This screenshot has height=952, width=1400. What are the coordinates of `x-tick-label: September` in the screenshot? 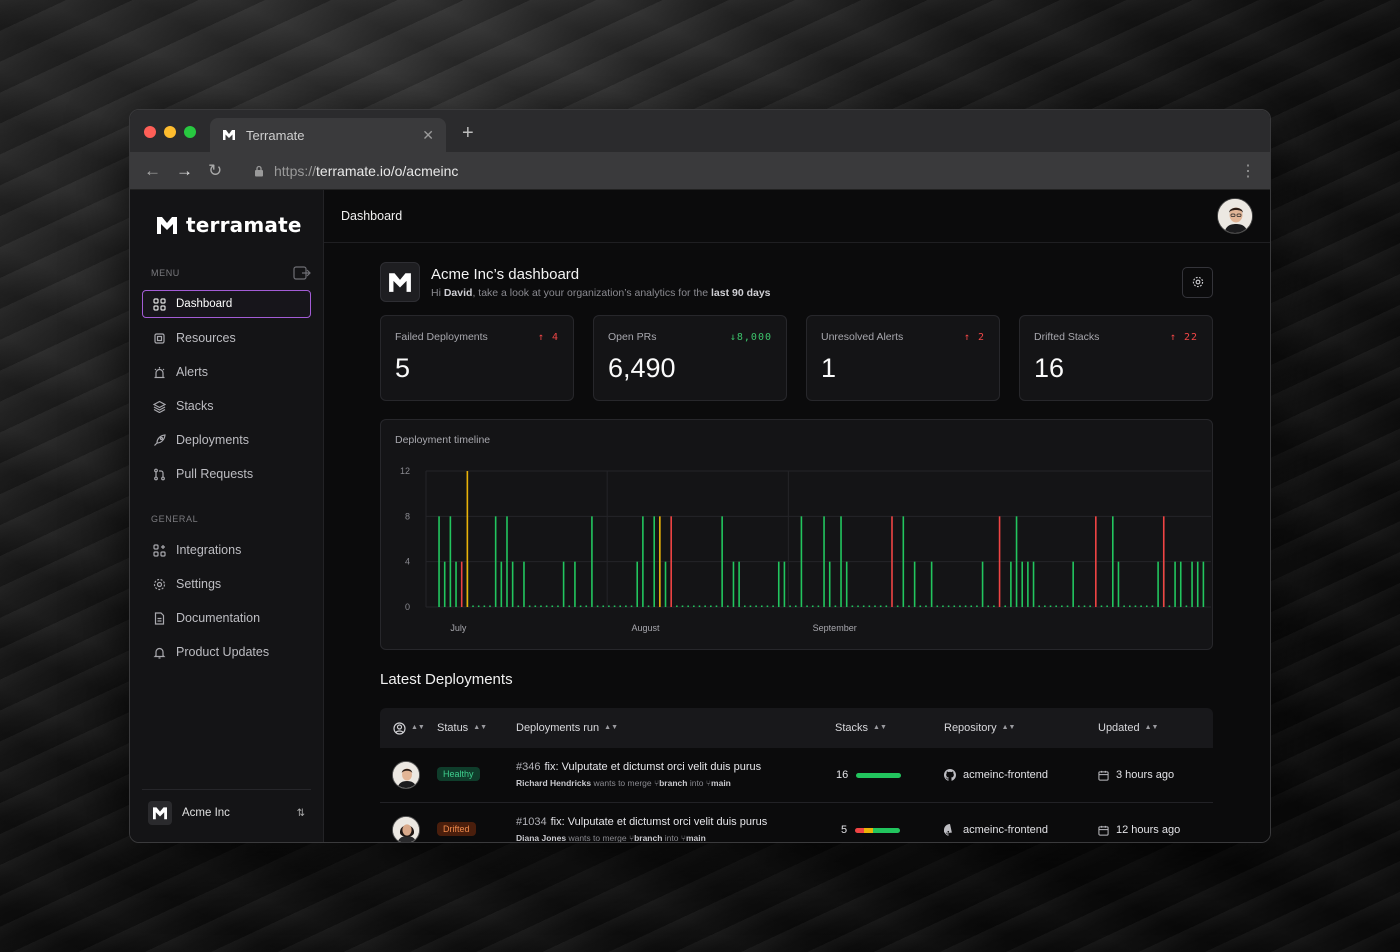 It's located at (835, 628).